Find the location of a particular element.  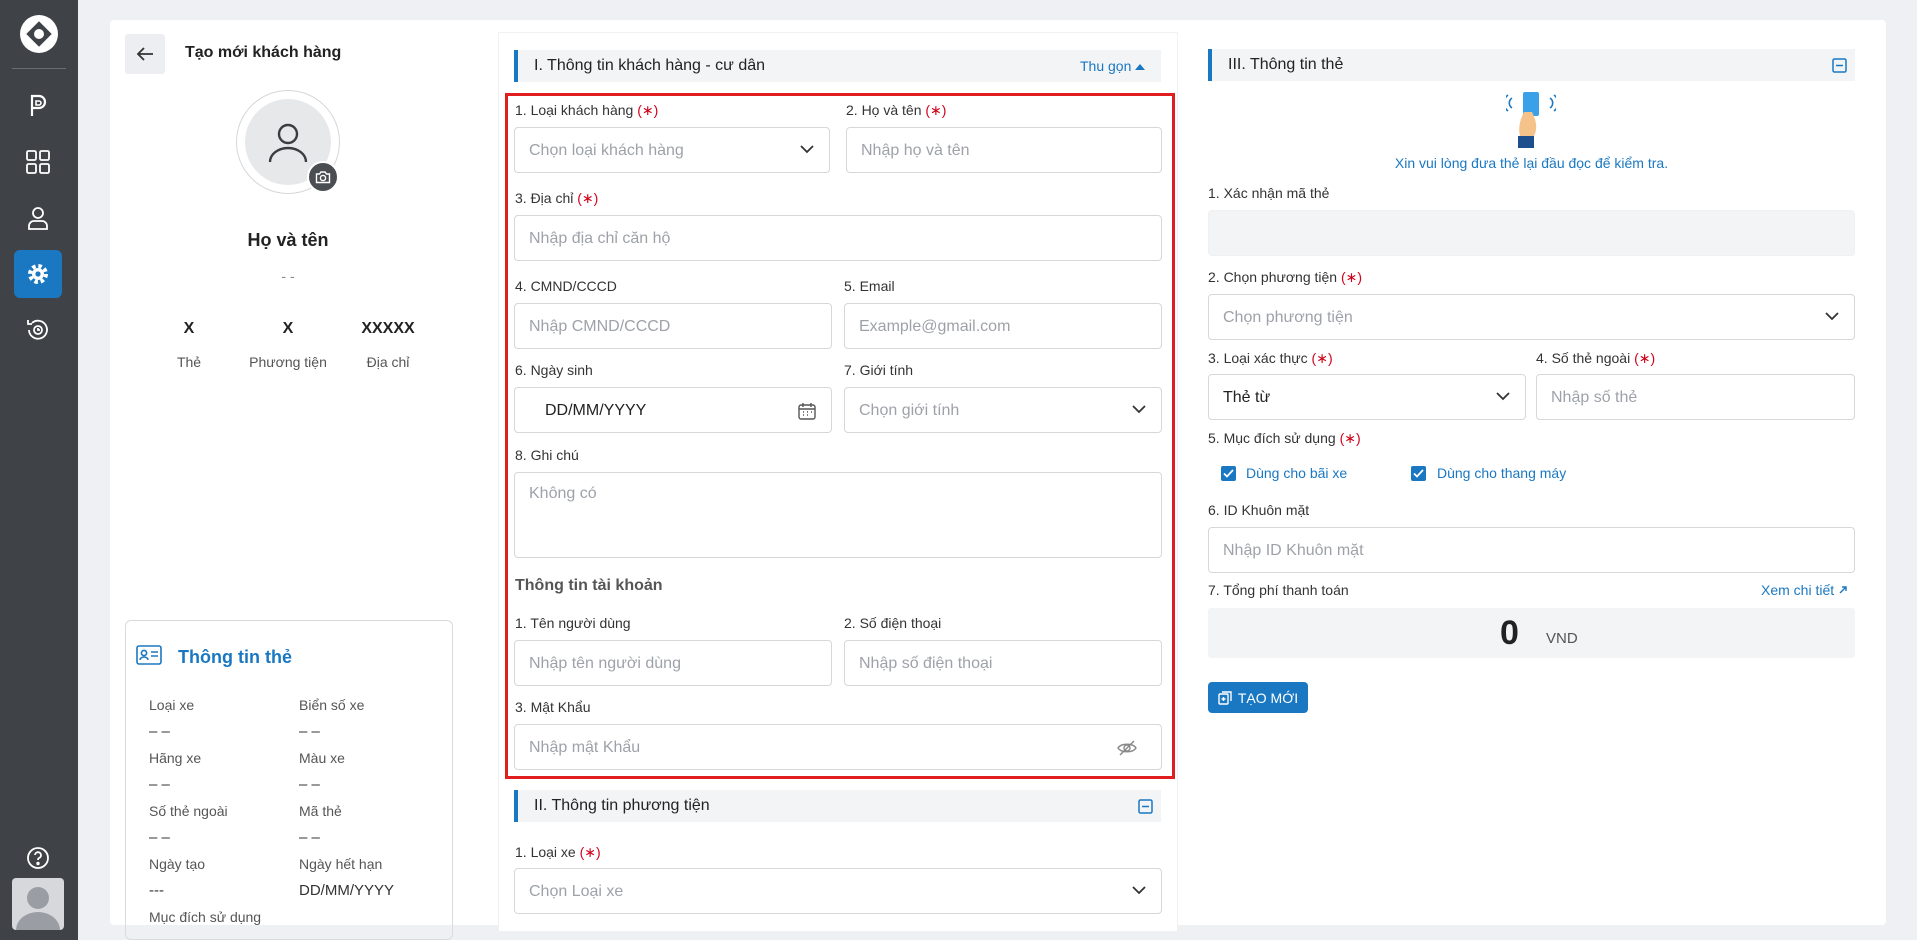

note-textarea: Không có is located at coordinates (838, 515).